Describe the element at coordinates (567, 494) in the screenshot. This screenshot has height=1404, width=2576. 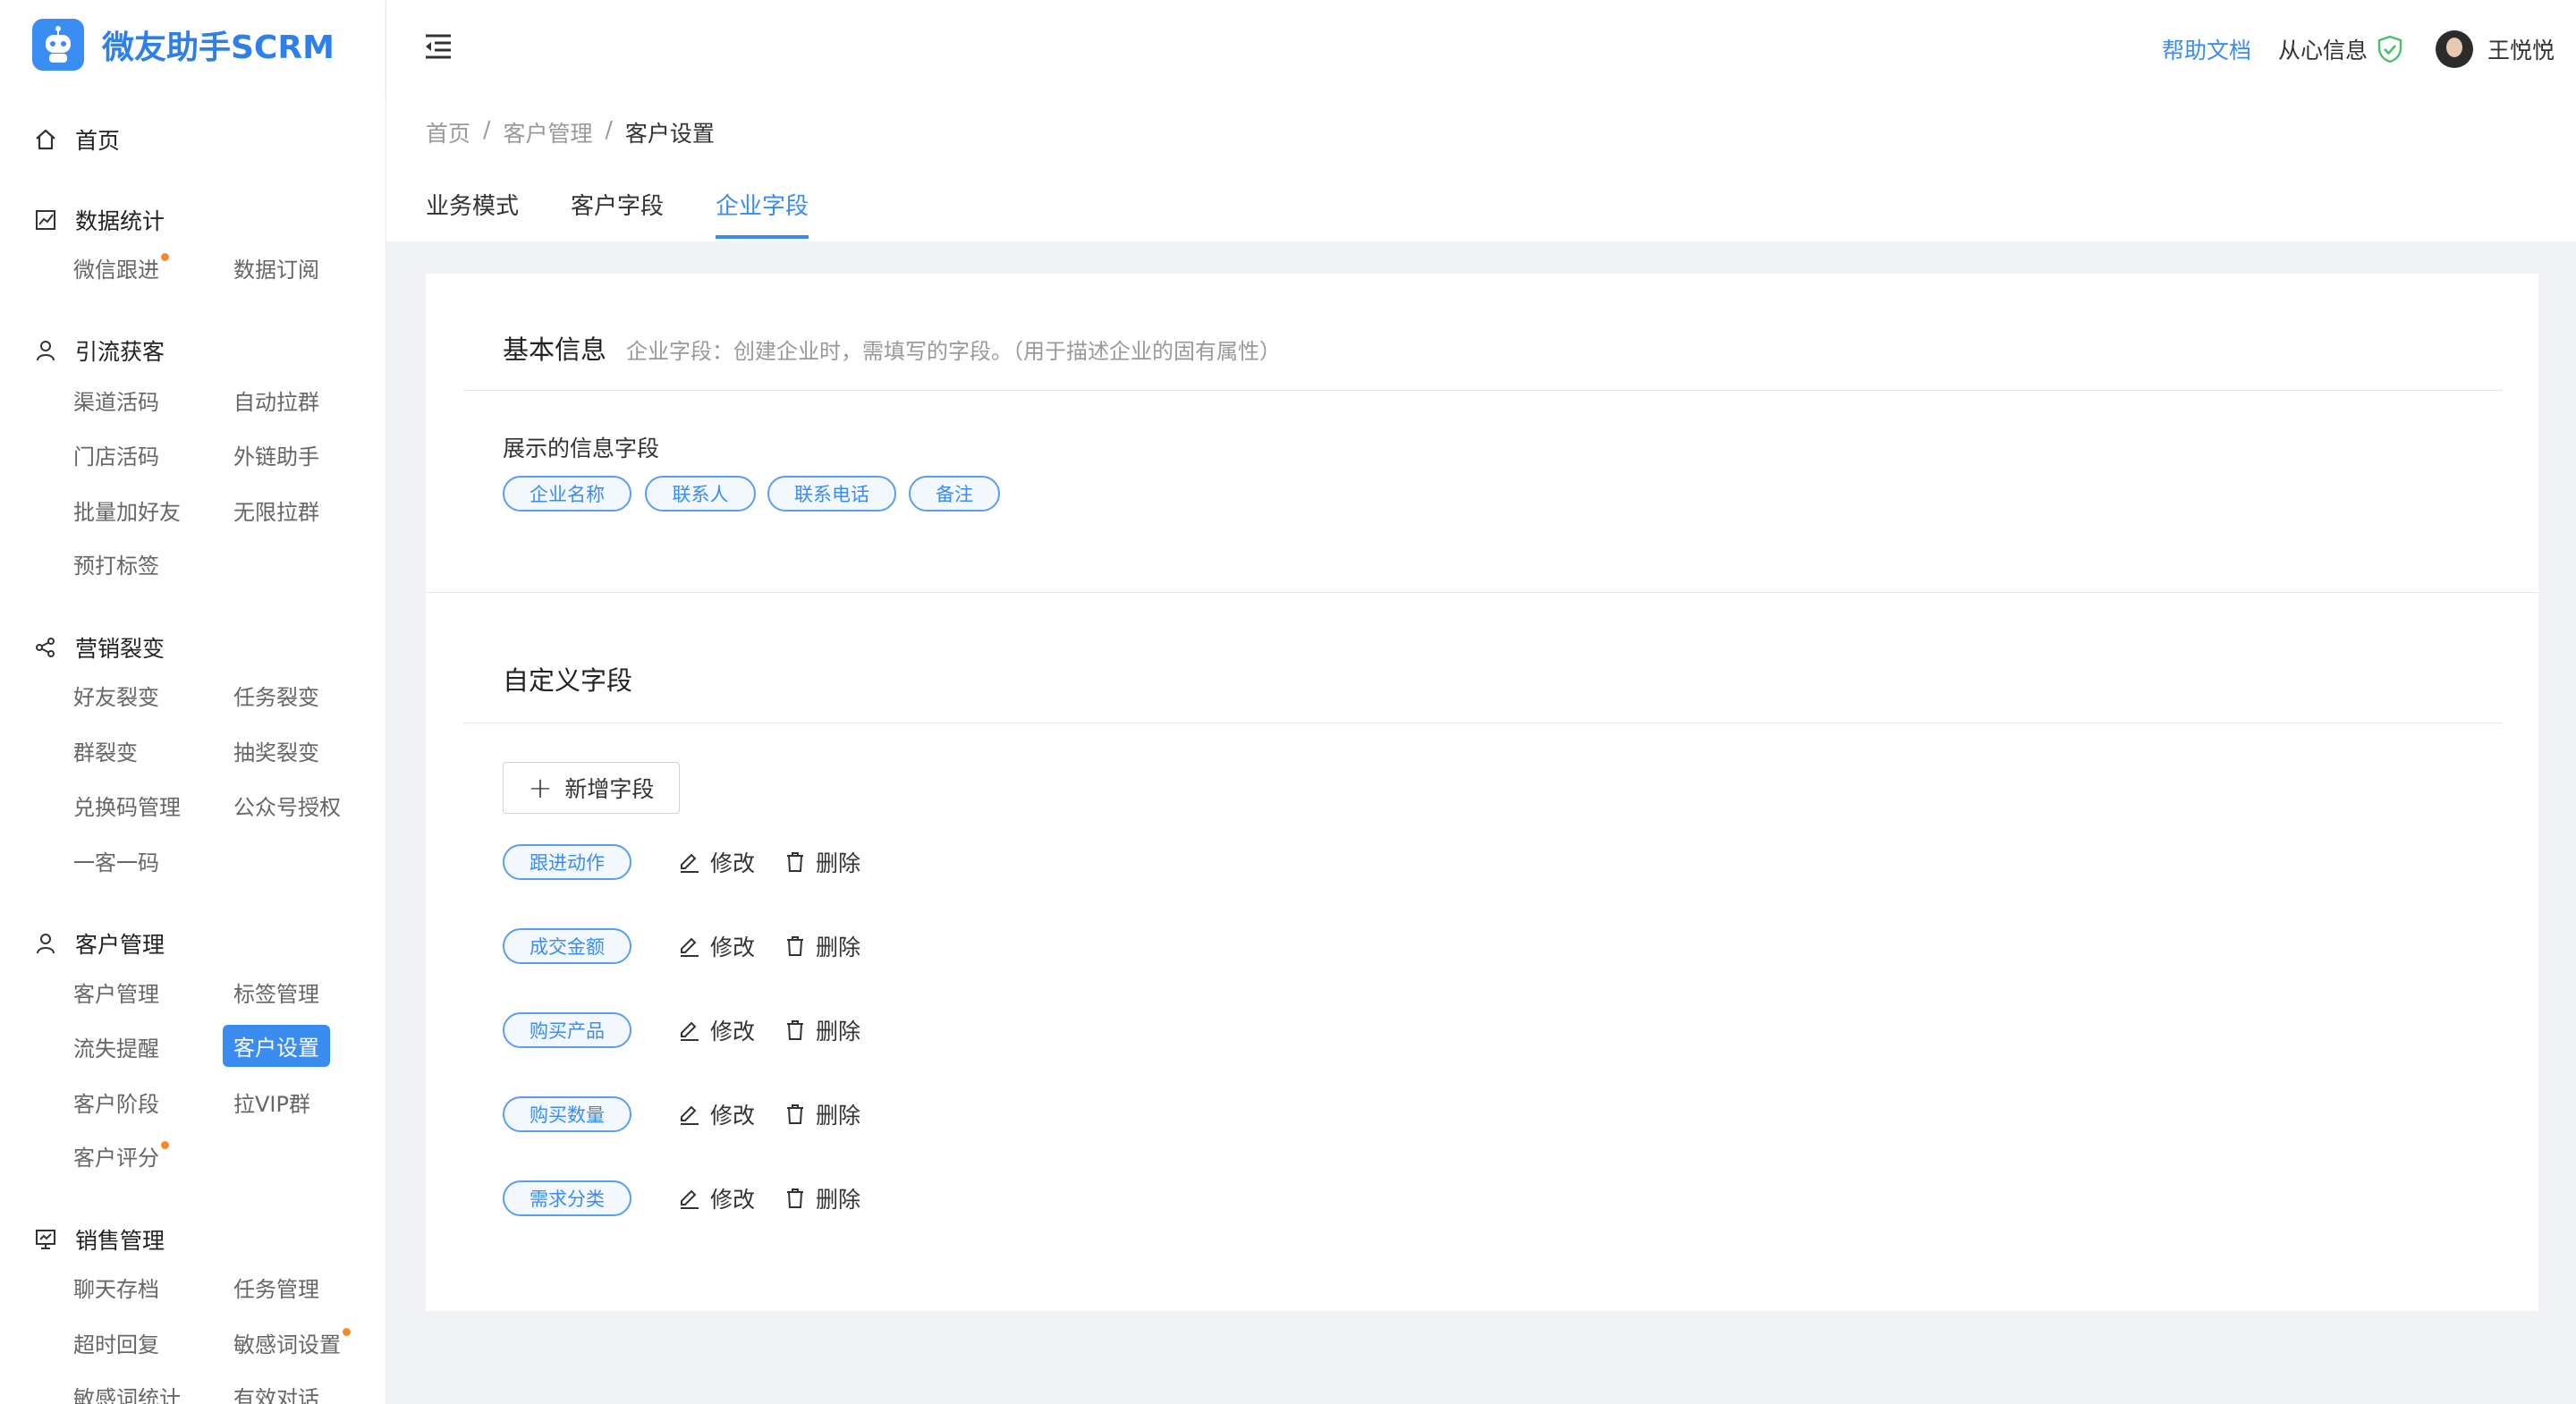
I see `field-tag: 企业名称` at that location.